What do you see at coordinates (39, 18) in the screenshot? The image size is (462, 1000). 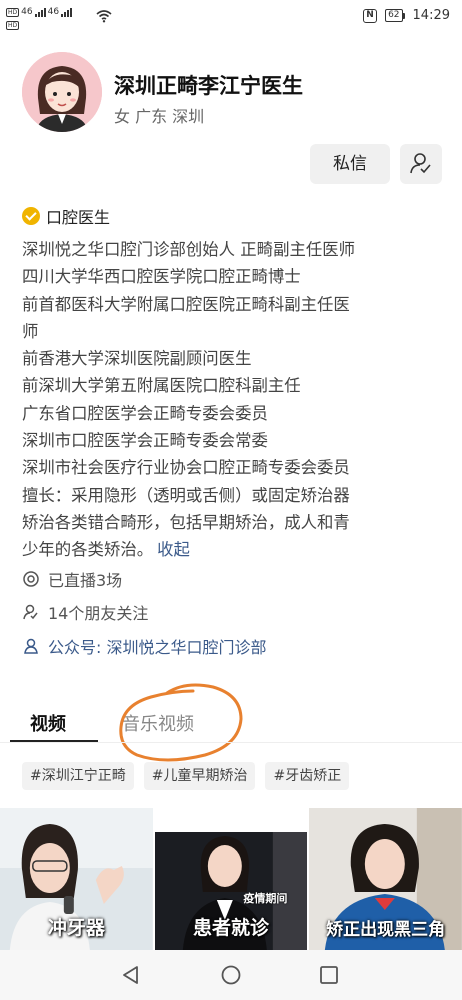 I see `signal-indicators: HD 46 46 HD` at bounding box center [39, 18].